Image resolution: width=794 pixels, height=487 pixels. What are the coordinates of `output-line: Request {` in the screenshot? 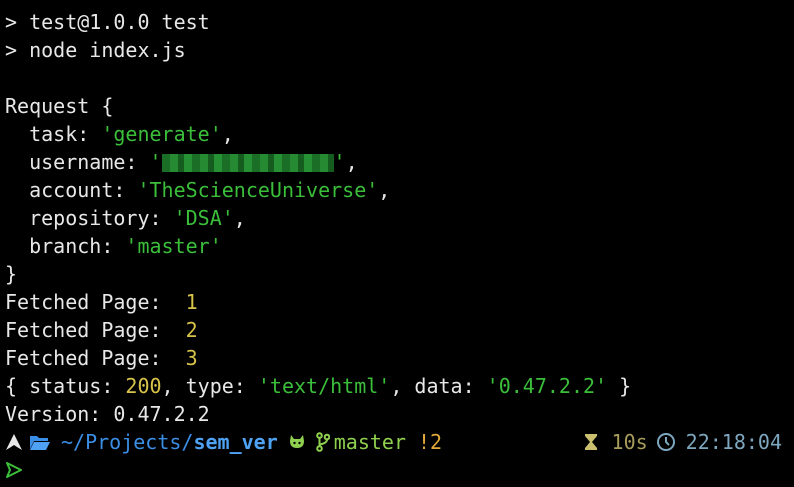 It's located at (59, 106).